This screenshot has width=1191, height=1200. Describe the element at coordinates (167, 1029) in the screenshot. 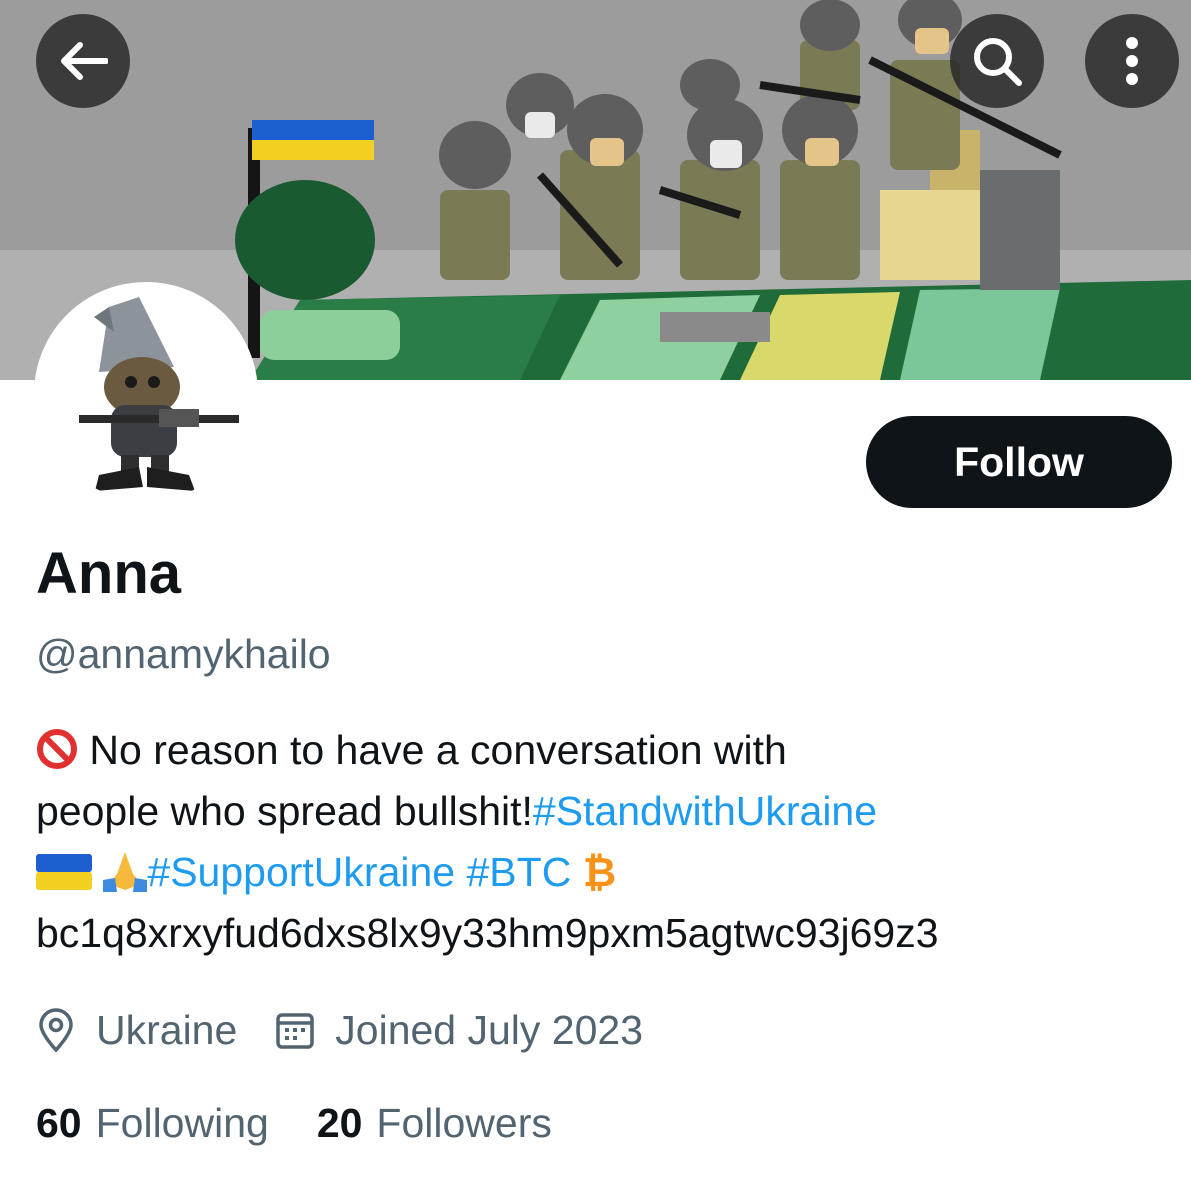

I see `location-text: Ukraine` at that location.